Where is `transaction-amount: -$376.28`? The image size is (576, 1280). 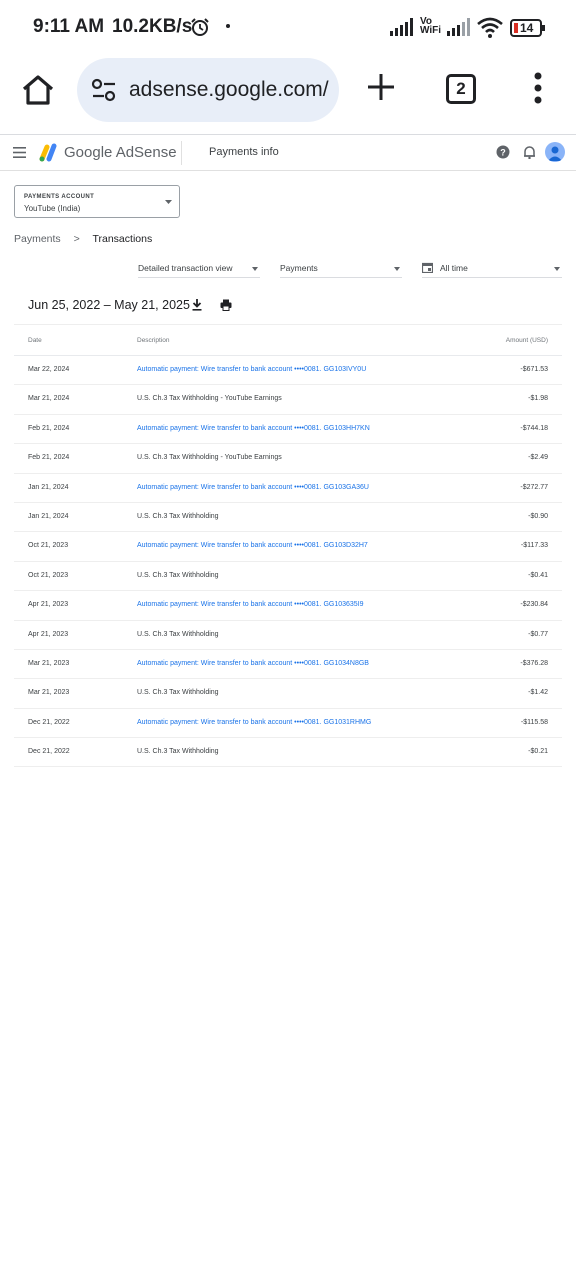
transaction-amount: -$376.28 is located at coordinates (534, 663).